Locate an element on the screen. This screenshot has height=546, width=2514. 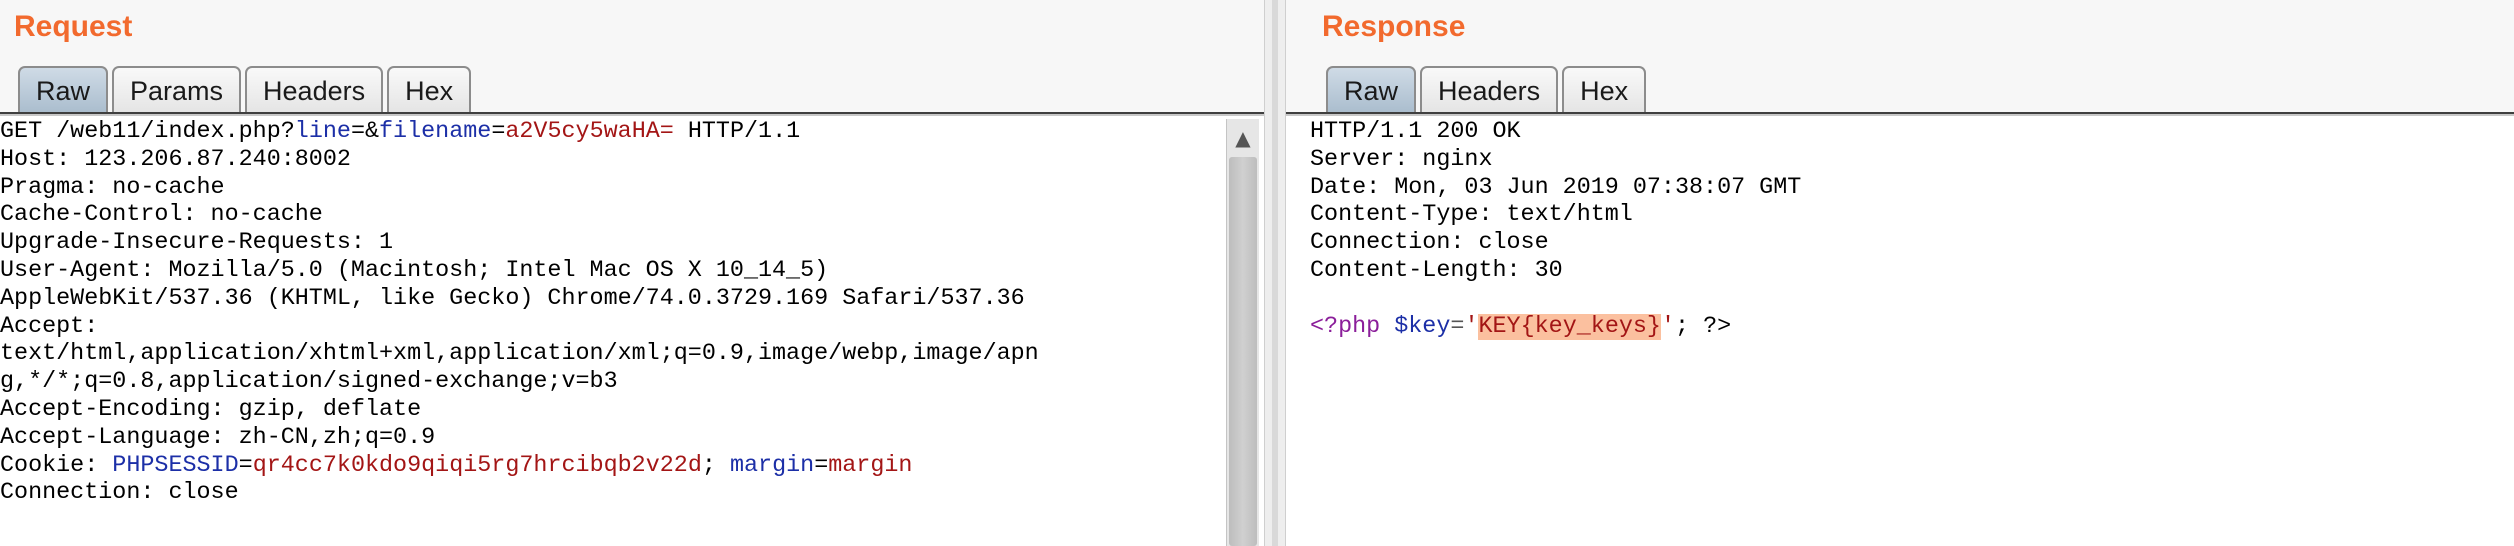
request-tab-headers: Headers is located at coordinates (314, 90).